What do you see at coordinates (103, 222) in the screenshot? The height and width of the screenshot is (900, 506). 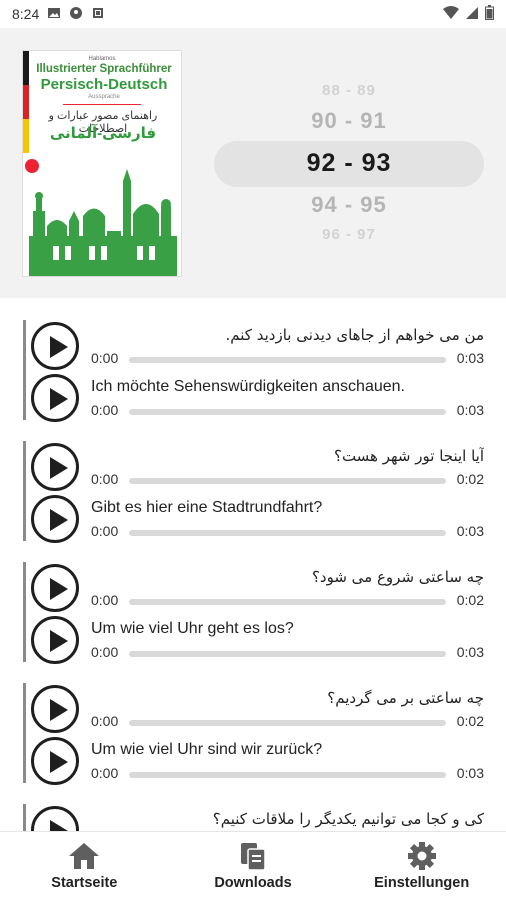 I see `city-skyline-illustration` at bounding box center [103, 222].